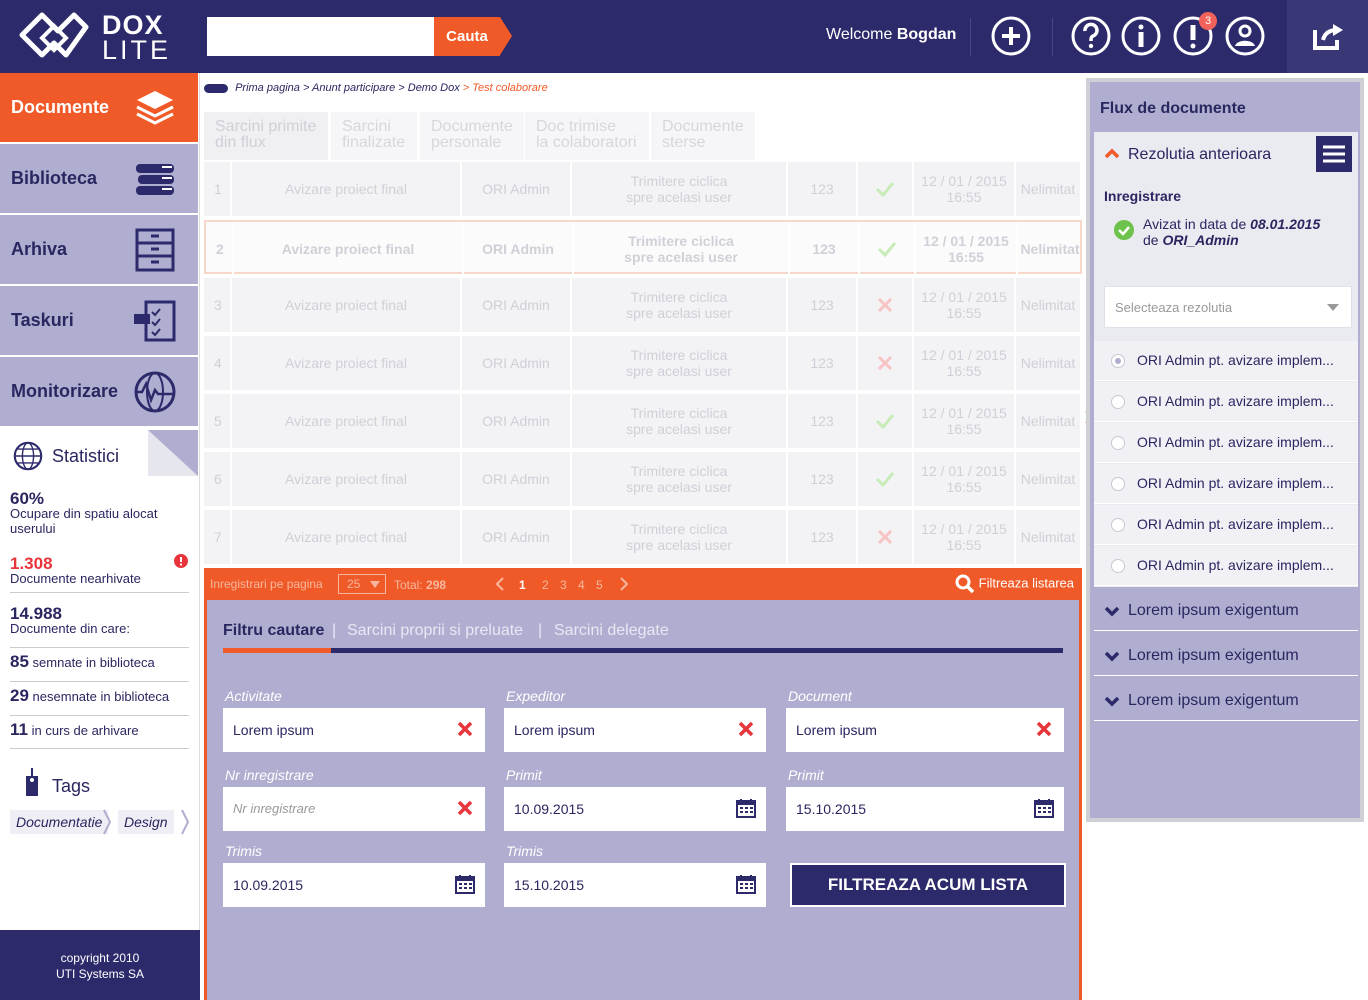 Image resolution: width=1368 pixels, height=1000 pixels. I want to click on cell-type-line2: spre acelasi user, so click(679, 429).